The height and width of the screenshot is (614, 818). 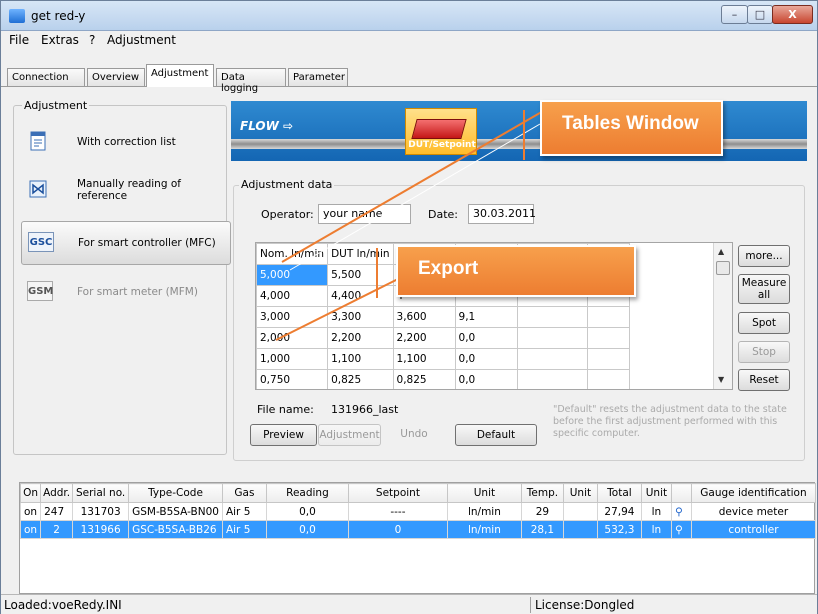 I want to click on table-cell: 3,000, so click(x=292, y=317).